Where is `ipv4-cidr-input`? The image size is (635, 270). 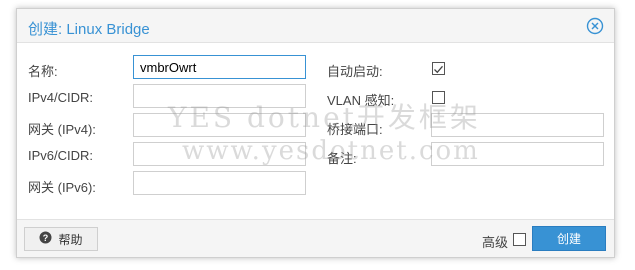
ipv4-cidr-input is located at coordinates (219, 96).